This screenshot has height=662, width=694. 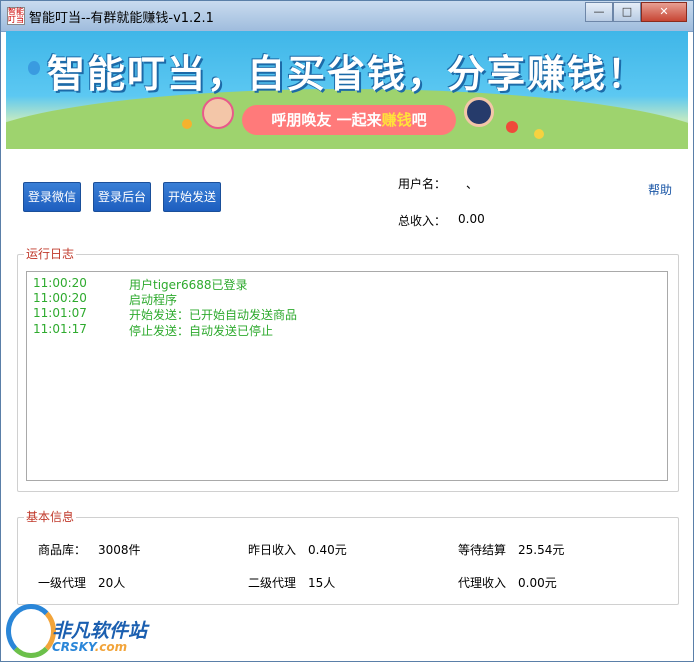 What do you see at coordinates (52, 197) in the screenshot?
I see `login-wechat-button: 登录微信` at bounding box center [52, 197].